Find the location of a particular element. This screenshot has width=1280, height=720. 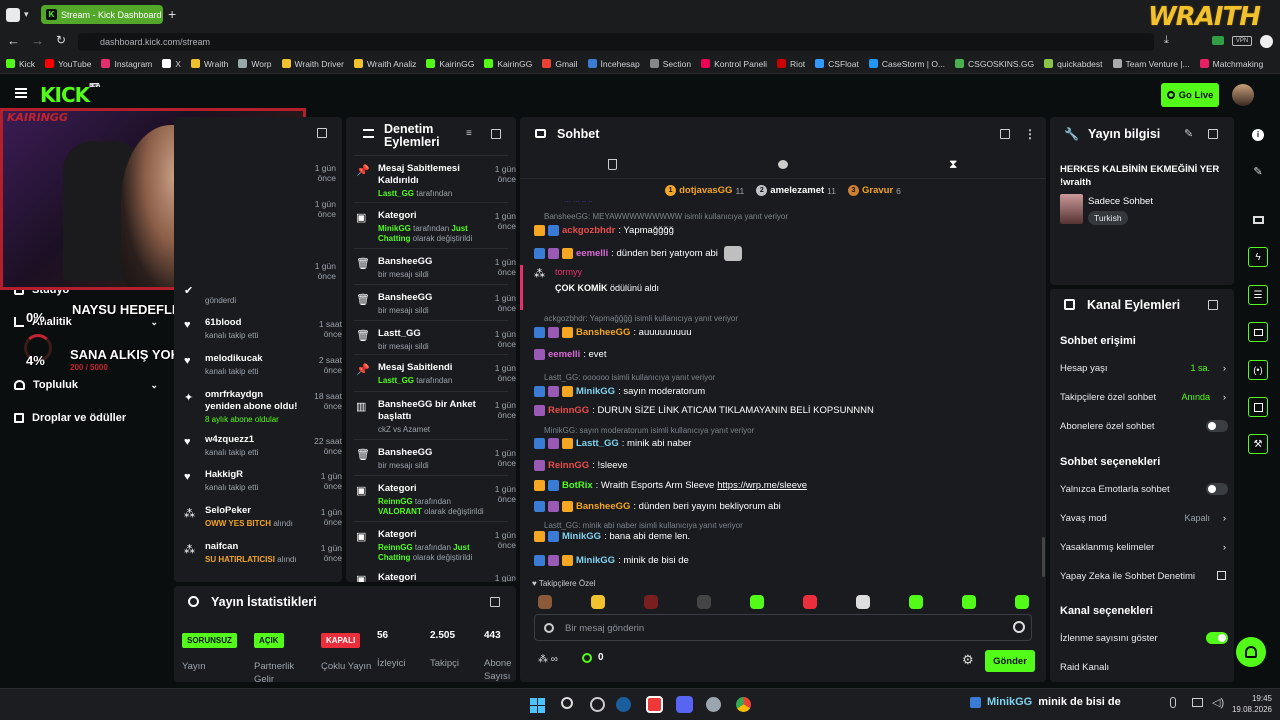

lightning-icon: ϟ is located at coordinates (1258, 257).